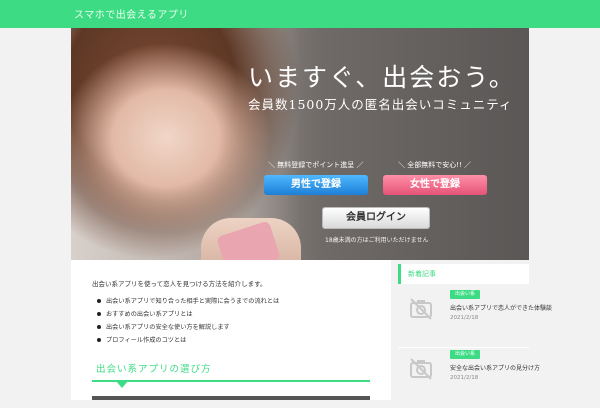 This screenshot has height=408, width=600. Describe the element at coordinates (435, 165) in the screenshot. I see `female-register-note: ＼ 全部無料で安心!! ／` at that location.